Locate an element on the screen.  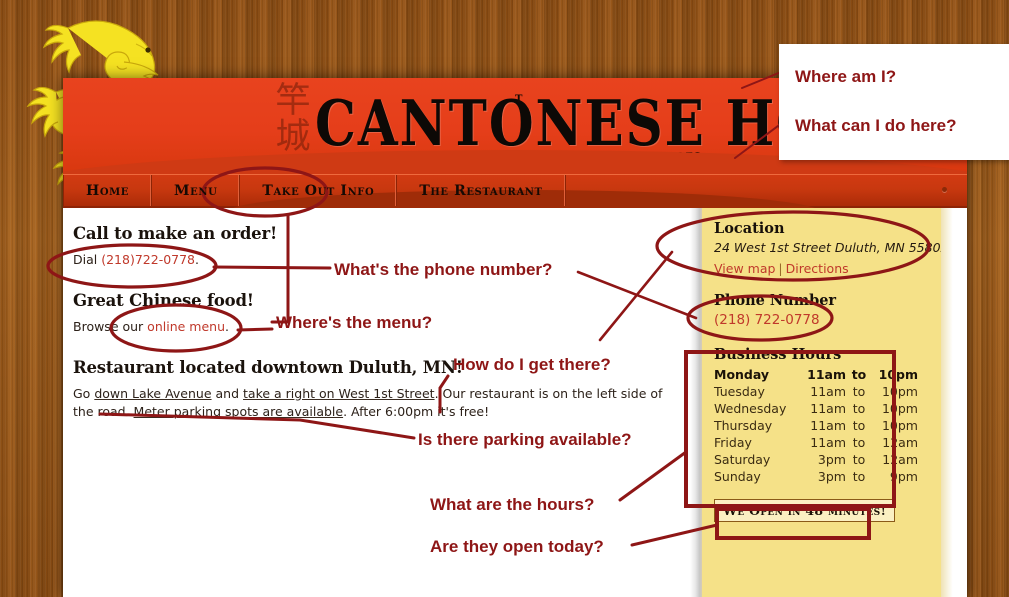
hours-row: Friday 11am to 12am is located at coordinates (816, 442).